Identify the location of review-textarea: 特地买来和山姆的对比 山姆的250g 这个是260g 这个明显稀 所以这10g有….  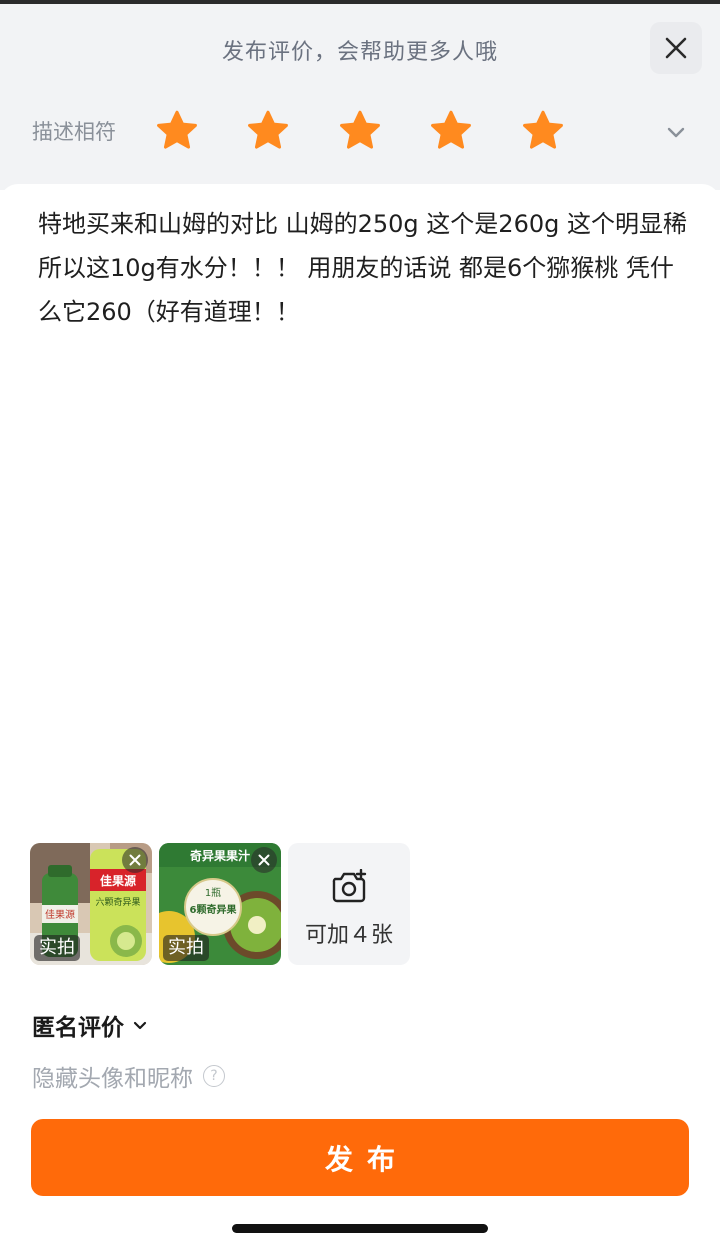
(363, 268).